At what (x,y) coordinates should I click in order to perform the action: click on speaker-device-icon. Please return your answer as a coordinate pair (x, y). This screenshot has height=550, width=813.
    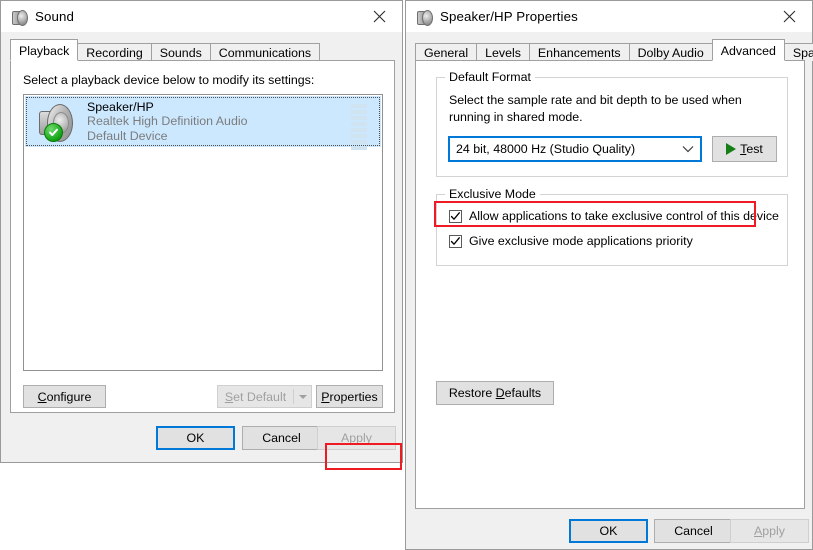
    Looking at the image, I should click on (56, 122).